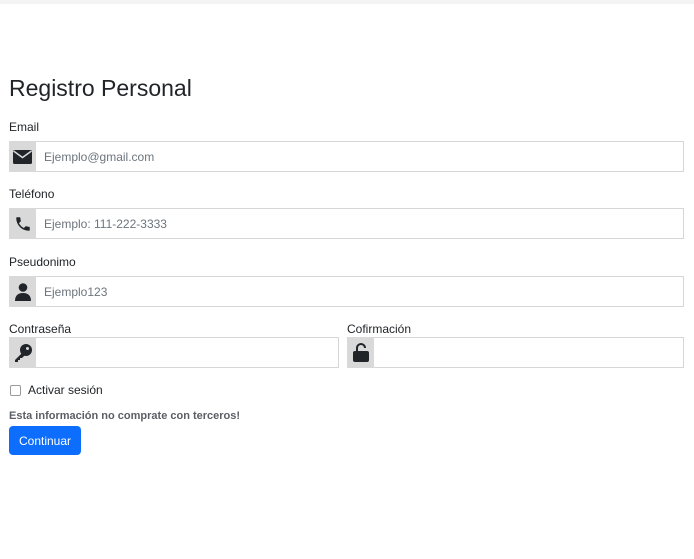  I want to click on envelope-icon, so click(22, 156).